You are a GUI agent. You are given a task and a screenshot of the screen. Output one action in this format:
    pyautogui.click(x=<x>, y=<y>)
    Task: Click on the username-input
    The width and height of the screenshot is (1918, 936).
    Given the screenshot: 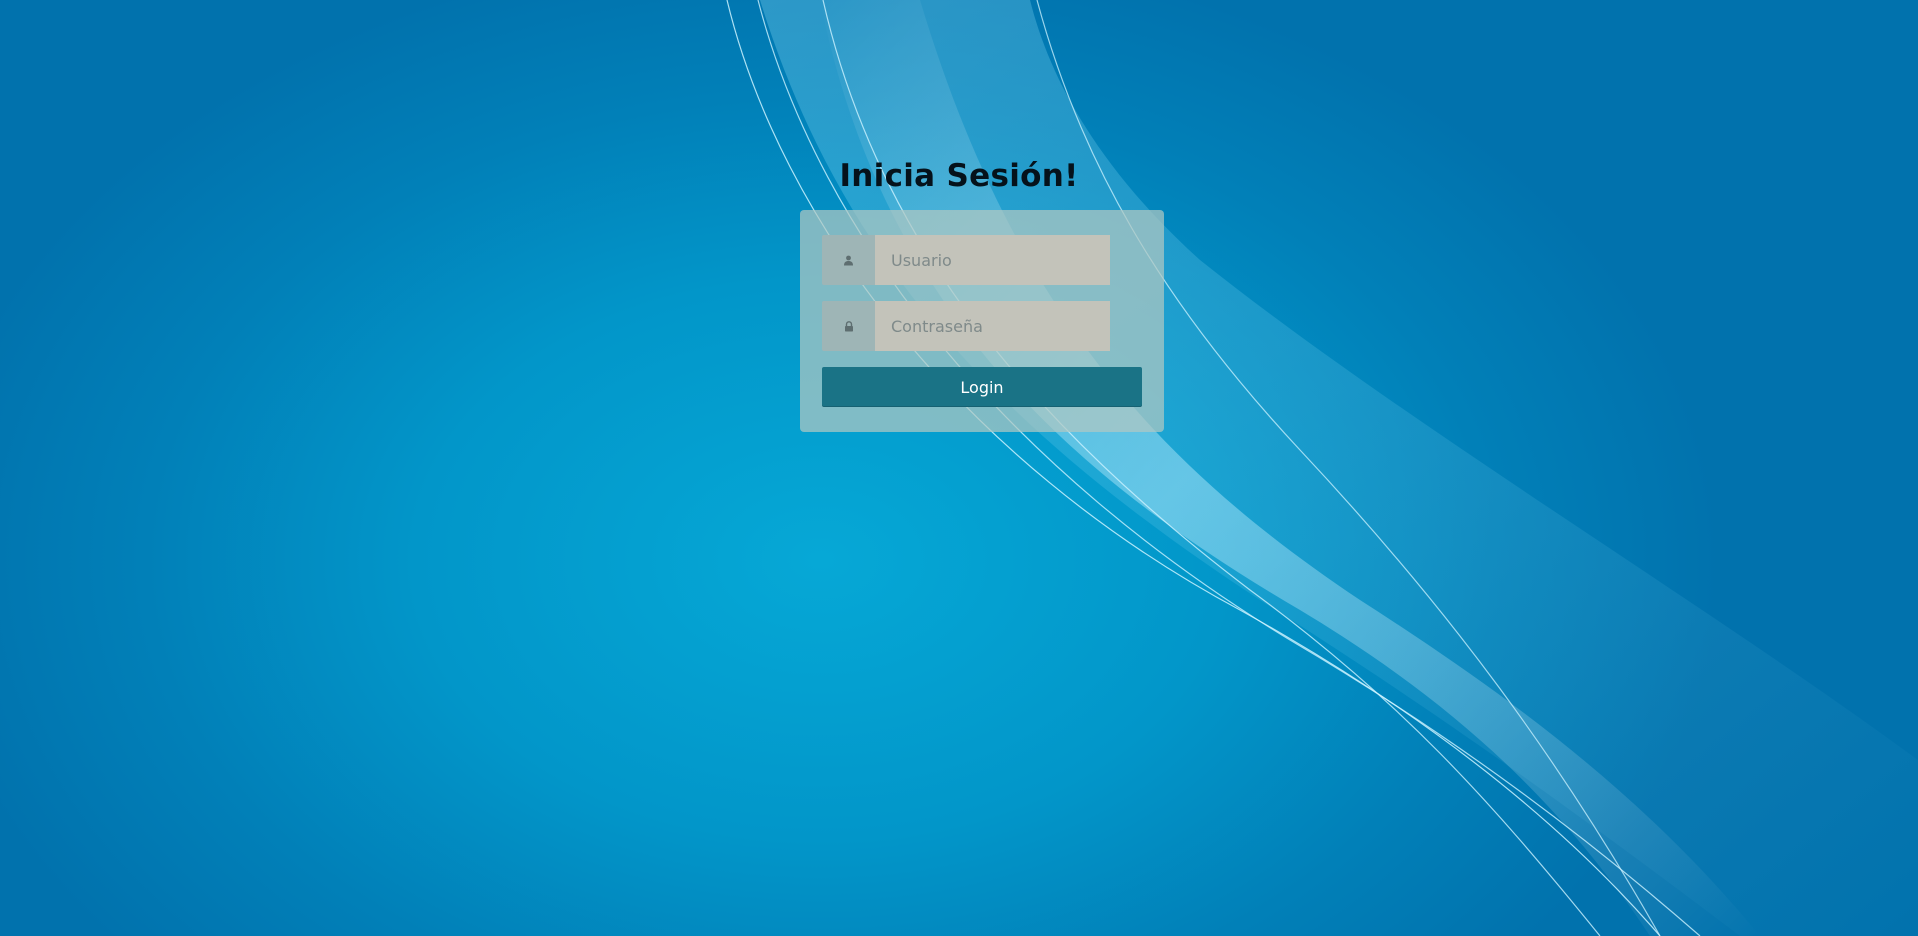 What is the action you would take?
    pyautogui.click(x=992, y=260)
    